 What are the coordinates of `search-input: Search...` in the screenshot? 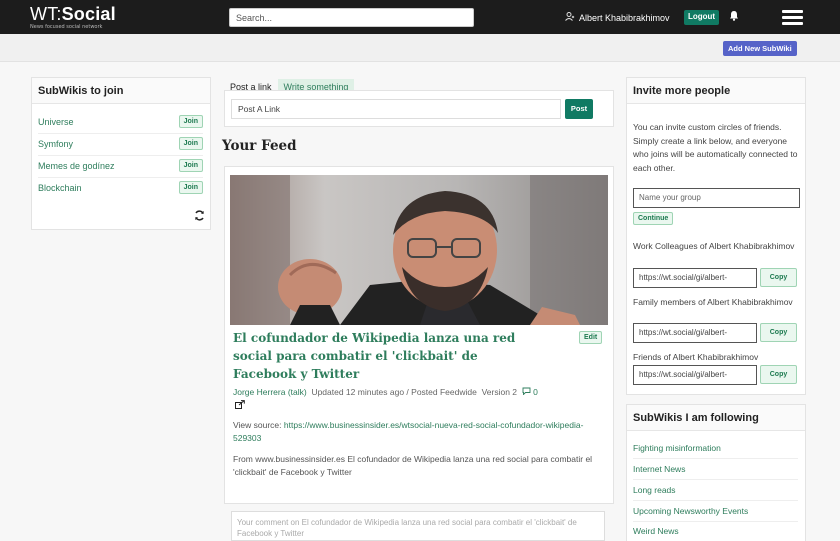 It's located at (351, 17).